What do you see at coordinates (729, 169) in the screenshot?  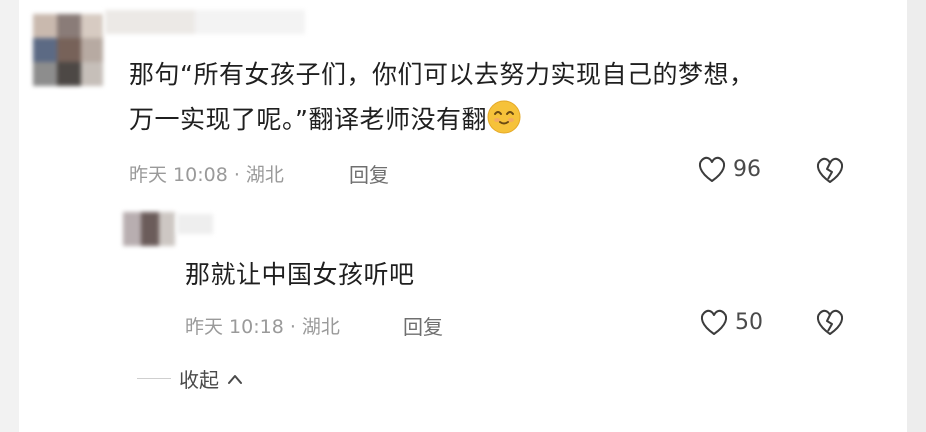 I see `comment-like-button: 96` at bounding box center [729, 169].